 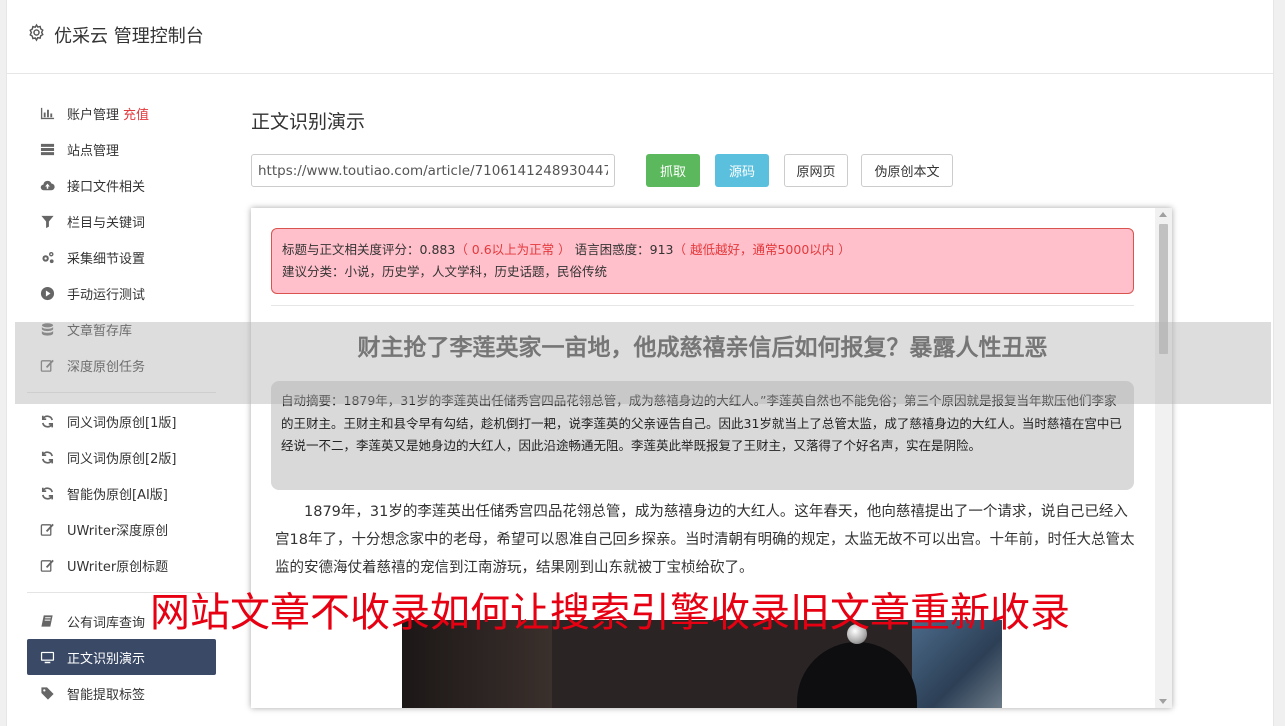 What do you see at coordinates (907, 170) in the screenshot?
I see `pseudo-original-button: 伪原创本文` at bounding box center [907, 170].